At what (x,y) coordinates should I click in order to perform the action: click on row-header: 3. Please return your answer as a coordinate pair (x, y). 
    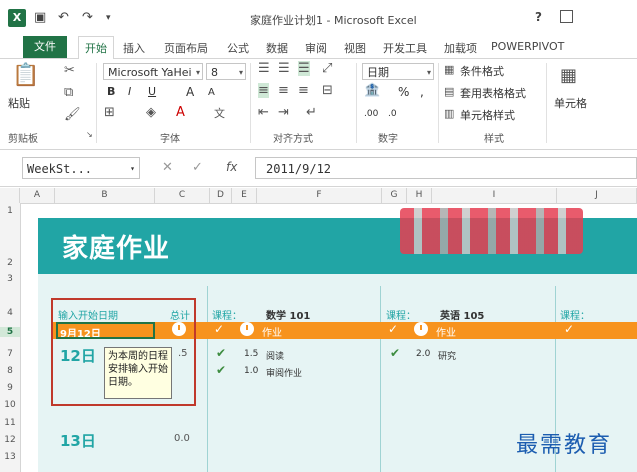
    Looking at the image, I should click on (10, 279).